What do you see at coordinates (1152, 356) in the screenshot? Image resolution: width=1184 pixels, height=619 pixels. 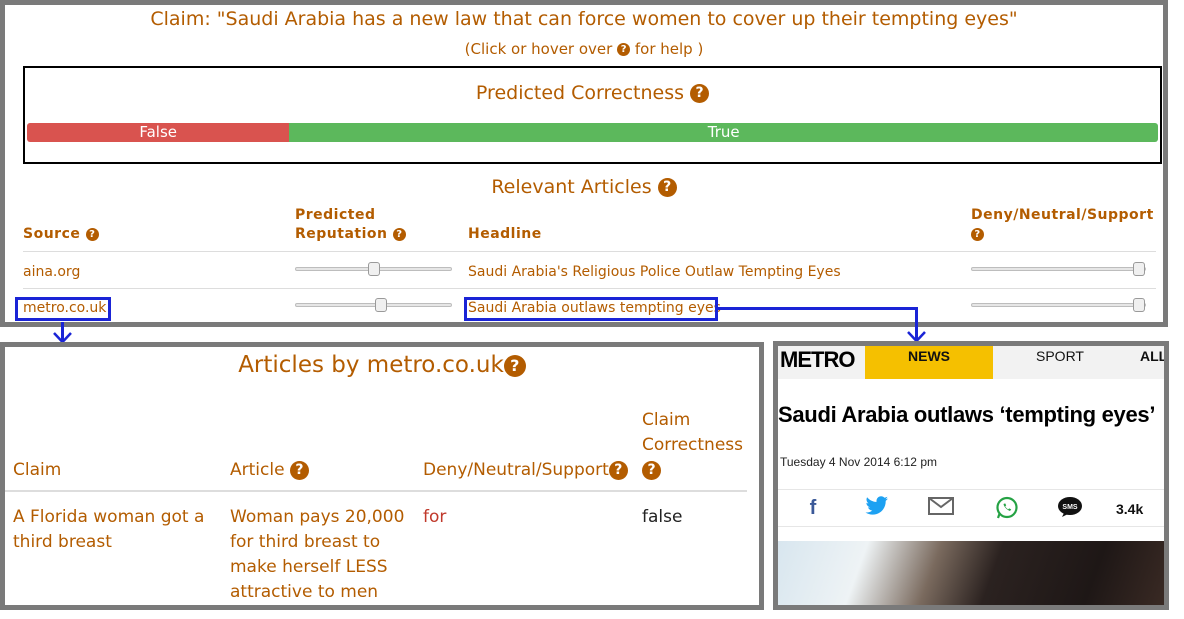 I see `nav-all: ALL` at bounding box center [1152, 356].